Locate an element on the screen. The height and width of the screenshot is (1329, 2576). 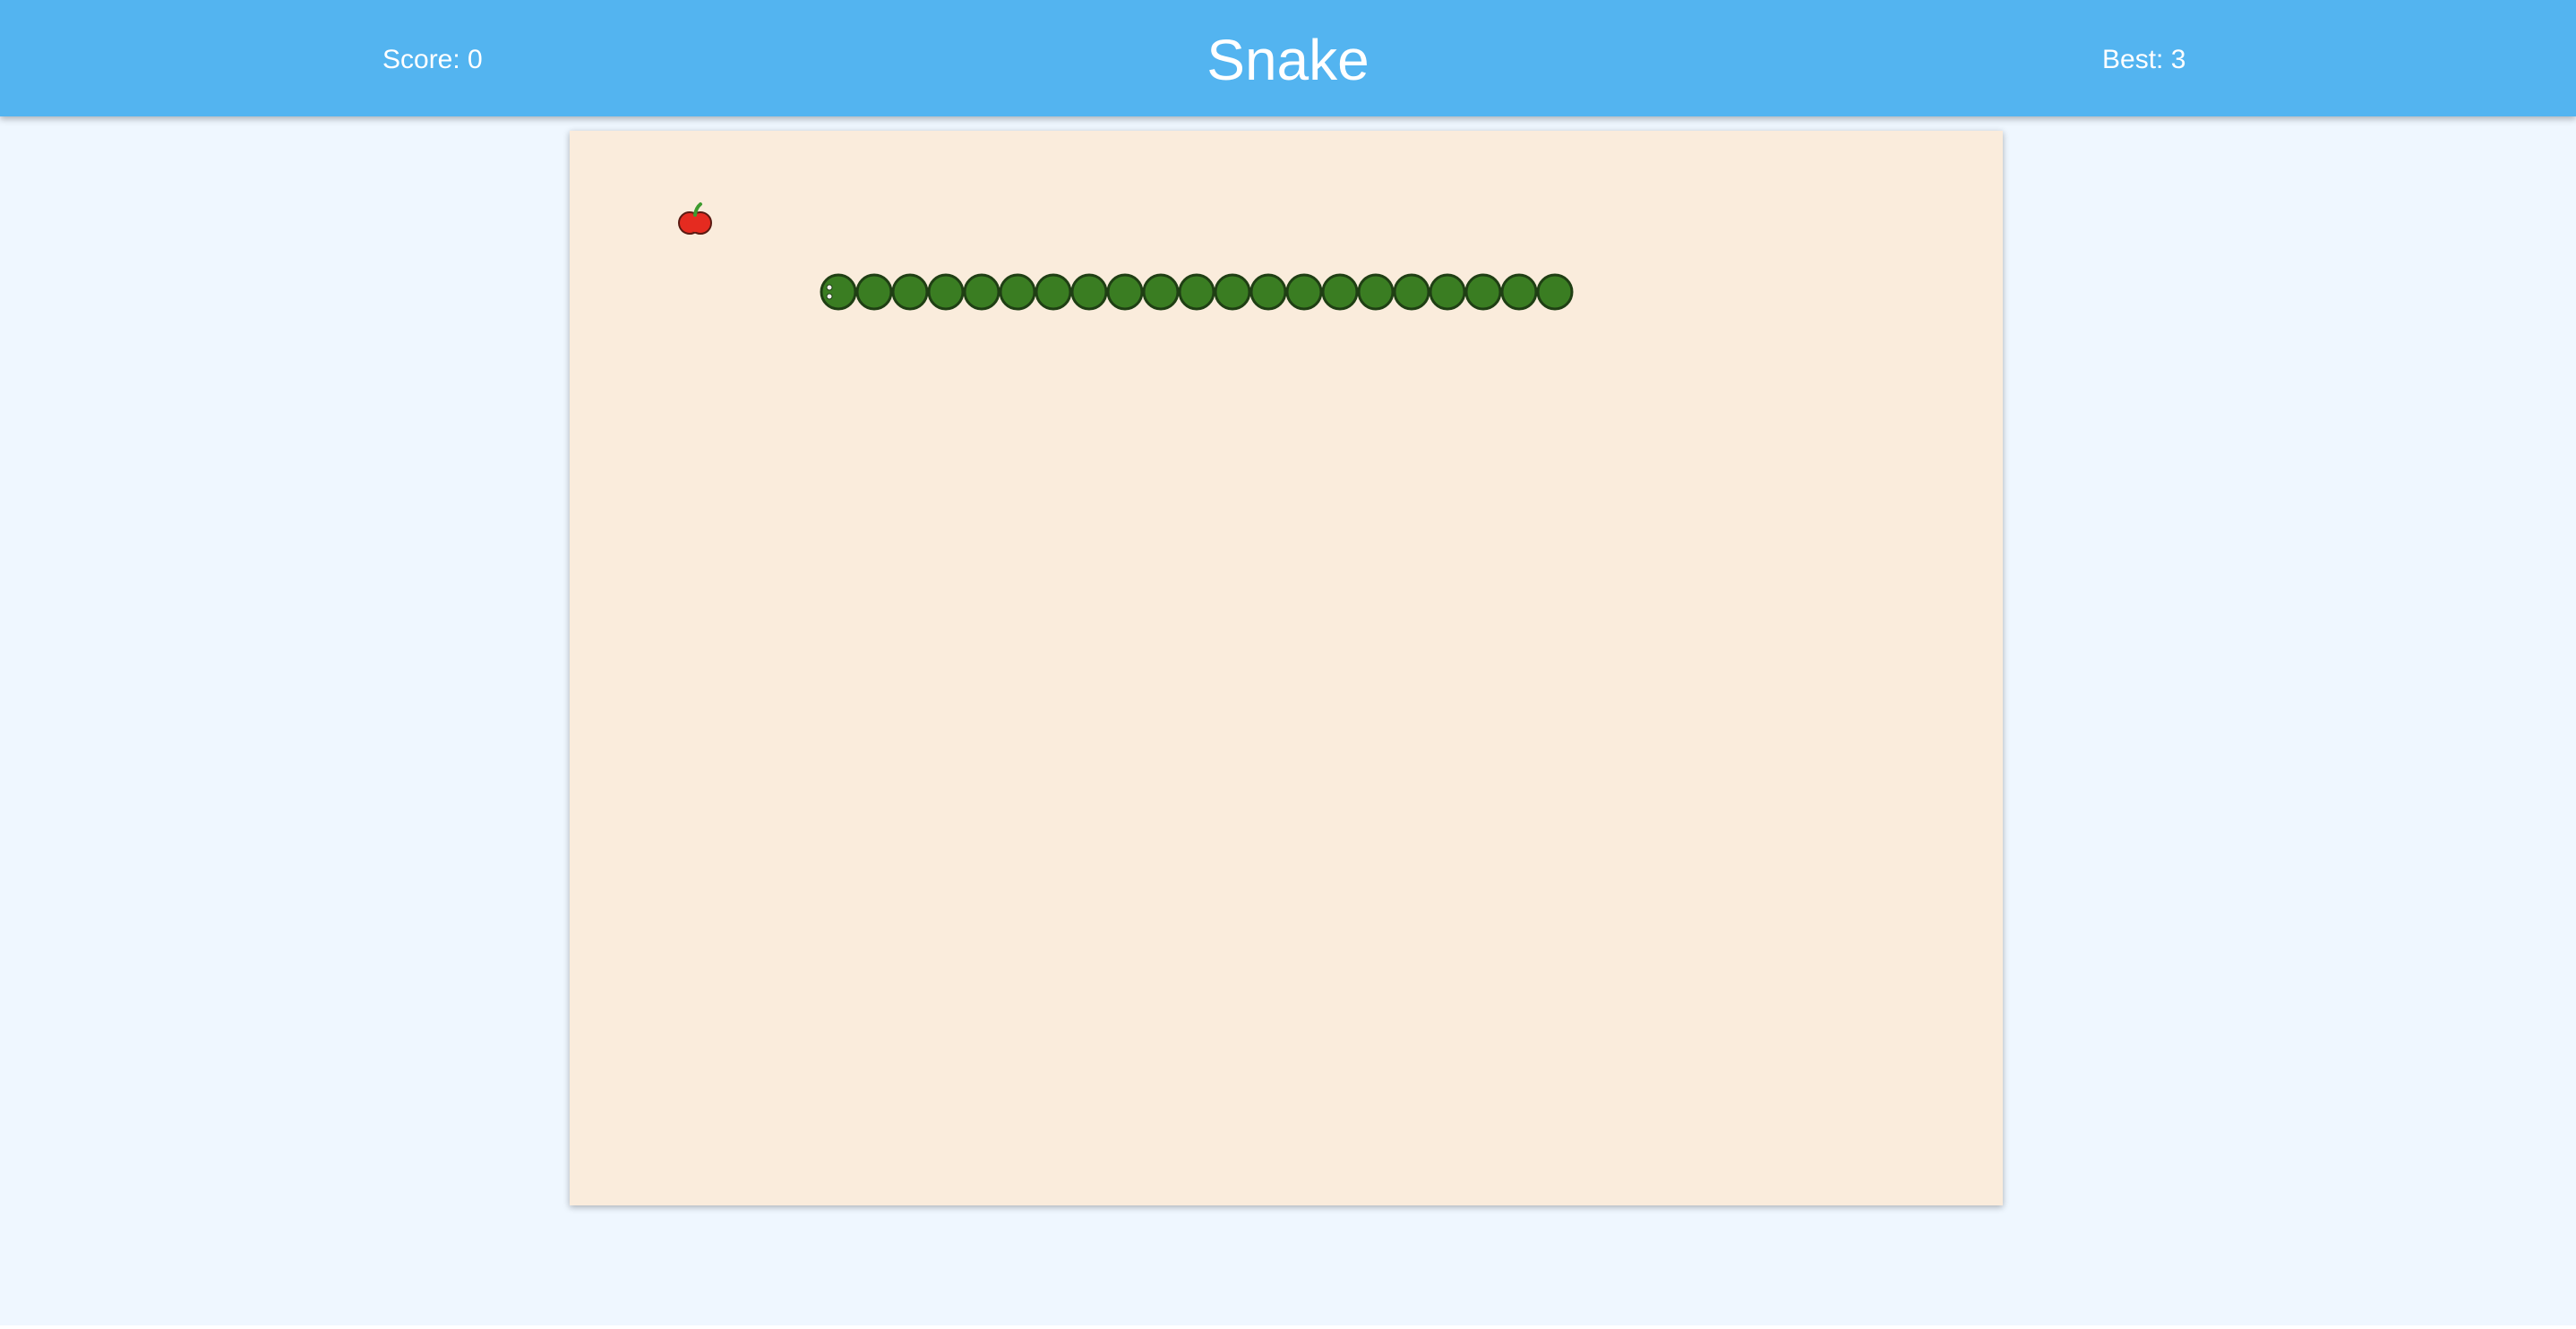
food-layer is located at coordinates (695, 218).